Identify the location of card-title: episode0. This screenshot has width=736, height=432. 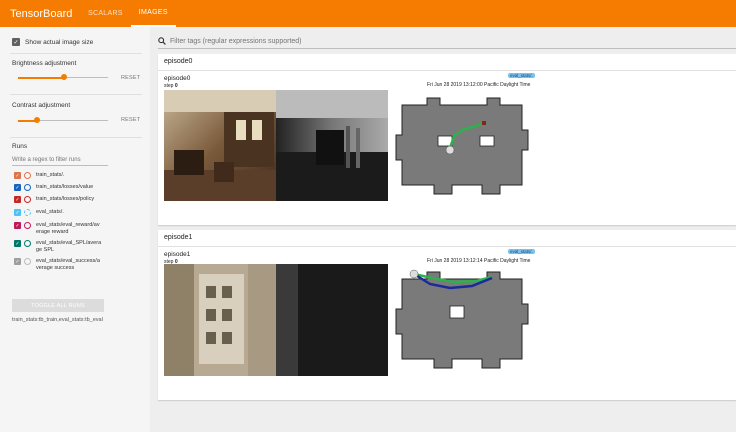
(178, 61).